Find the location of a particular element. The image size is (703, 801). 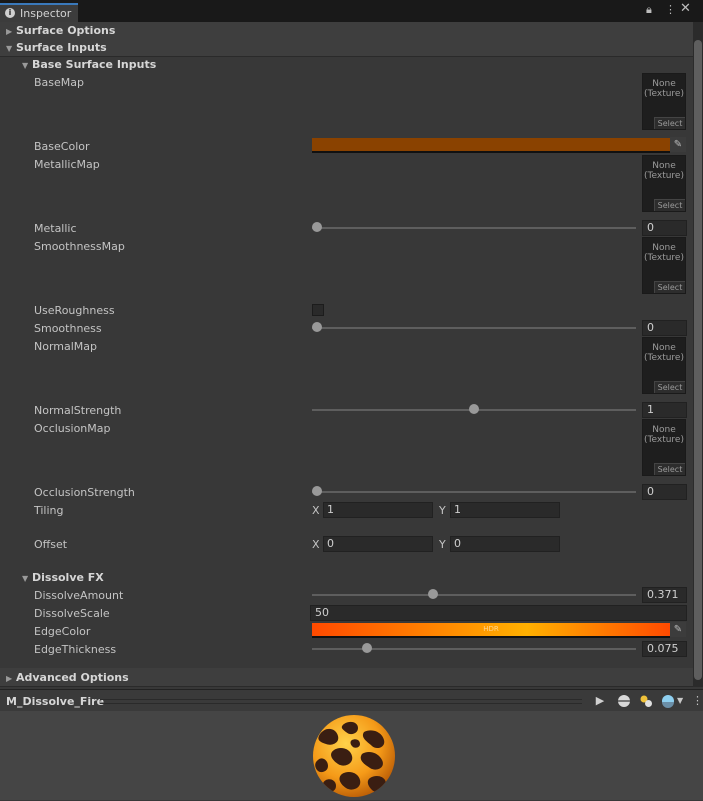

occlusionmap-texture-slot: None (Texture) Select is located at coordinates (664, 447).